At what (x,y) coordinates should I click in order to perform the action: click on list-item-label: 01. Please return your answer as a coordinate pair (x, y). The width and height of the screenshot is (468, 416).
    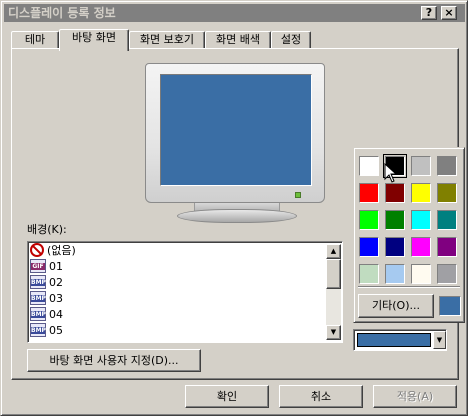
    Looking at the image, I should click on (56, 266).